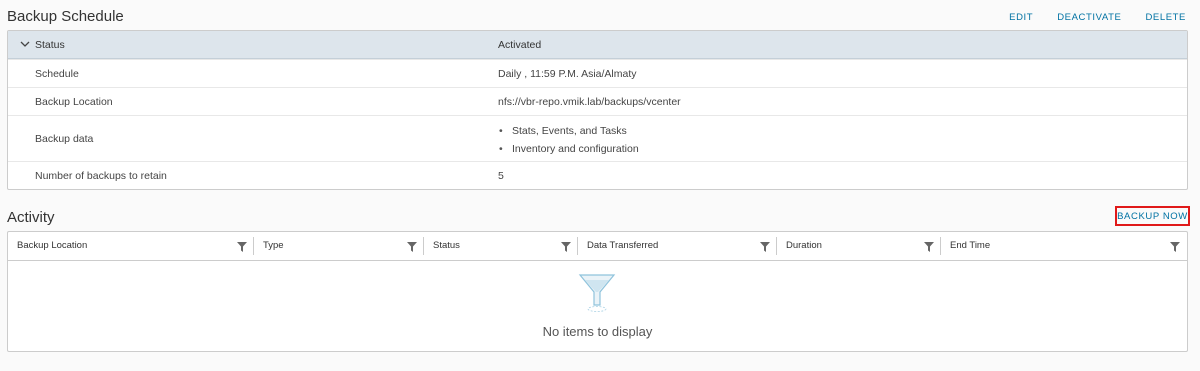 The height and width of the screenshot is (371, 1200). I want to click on column-end-time: End Time, so click(1064, 246).